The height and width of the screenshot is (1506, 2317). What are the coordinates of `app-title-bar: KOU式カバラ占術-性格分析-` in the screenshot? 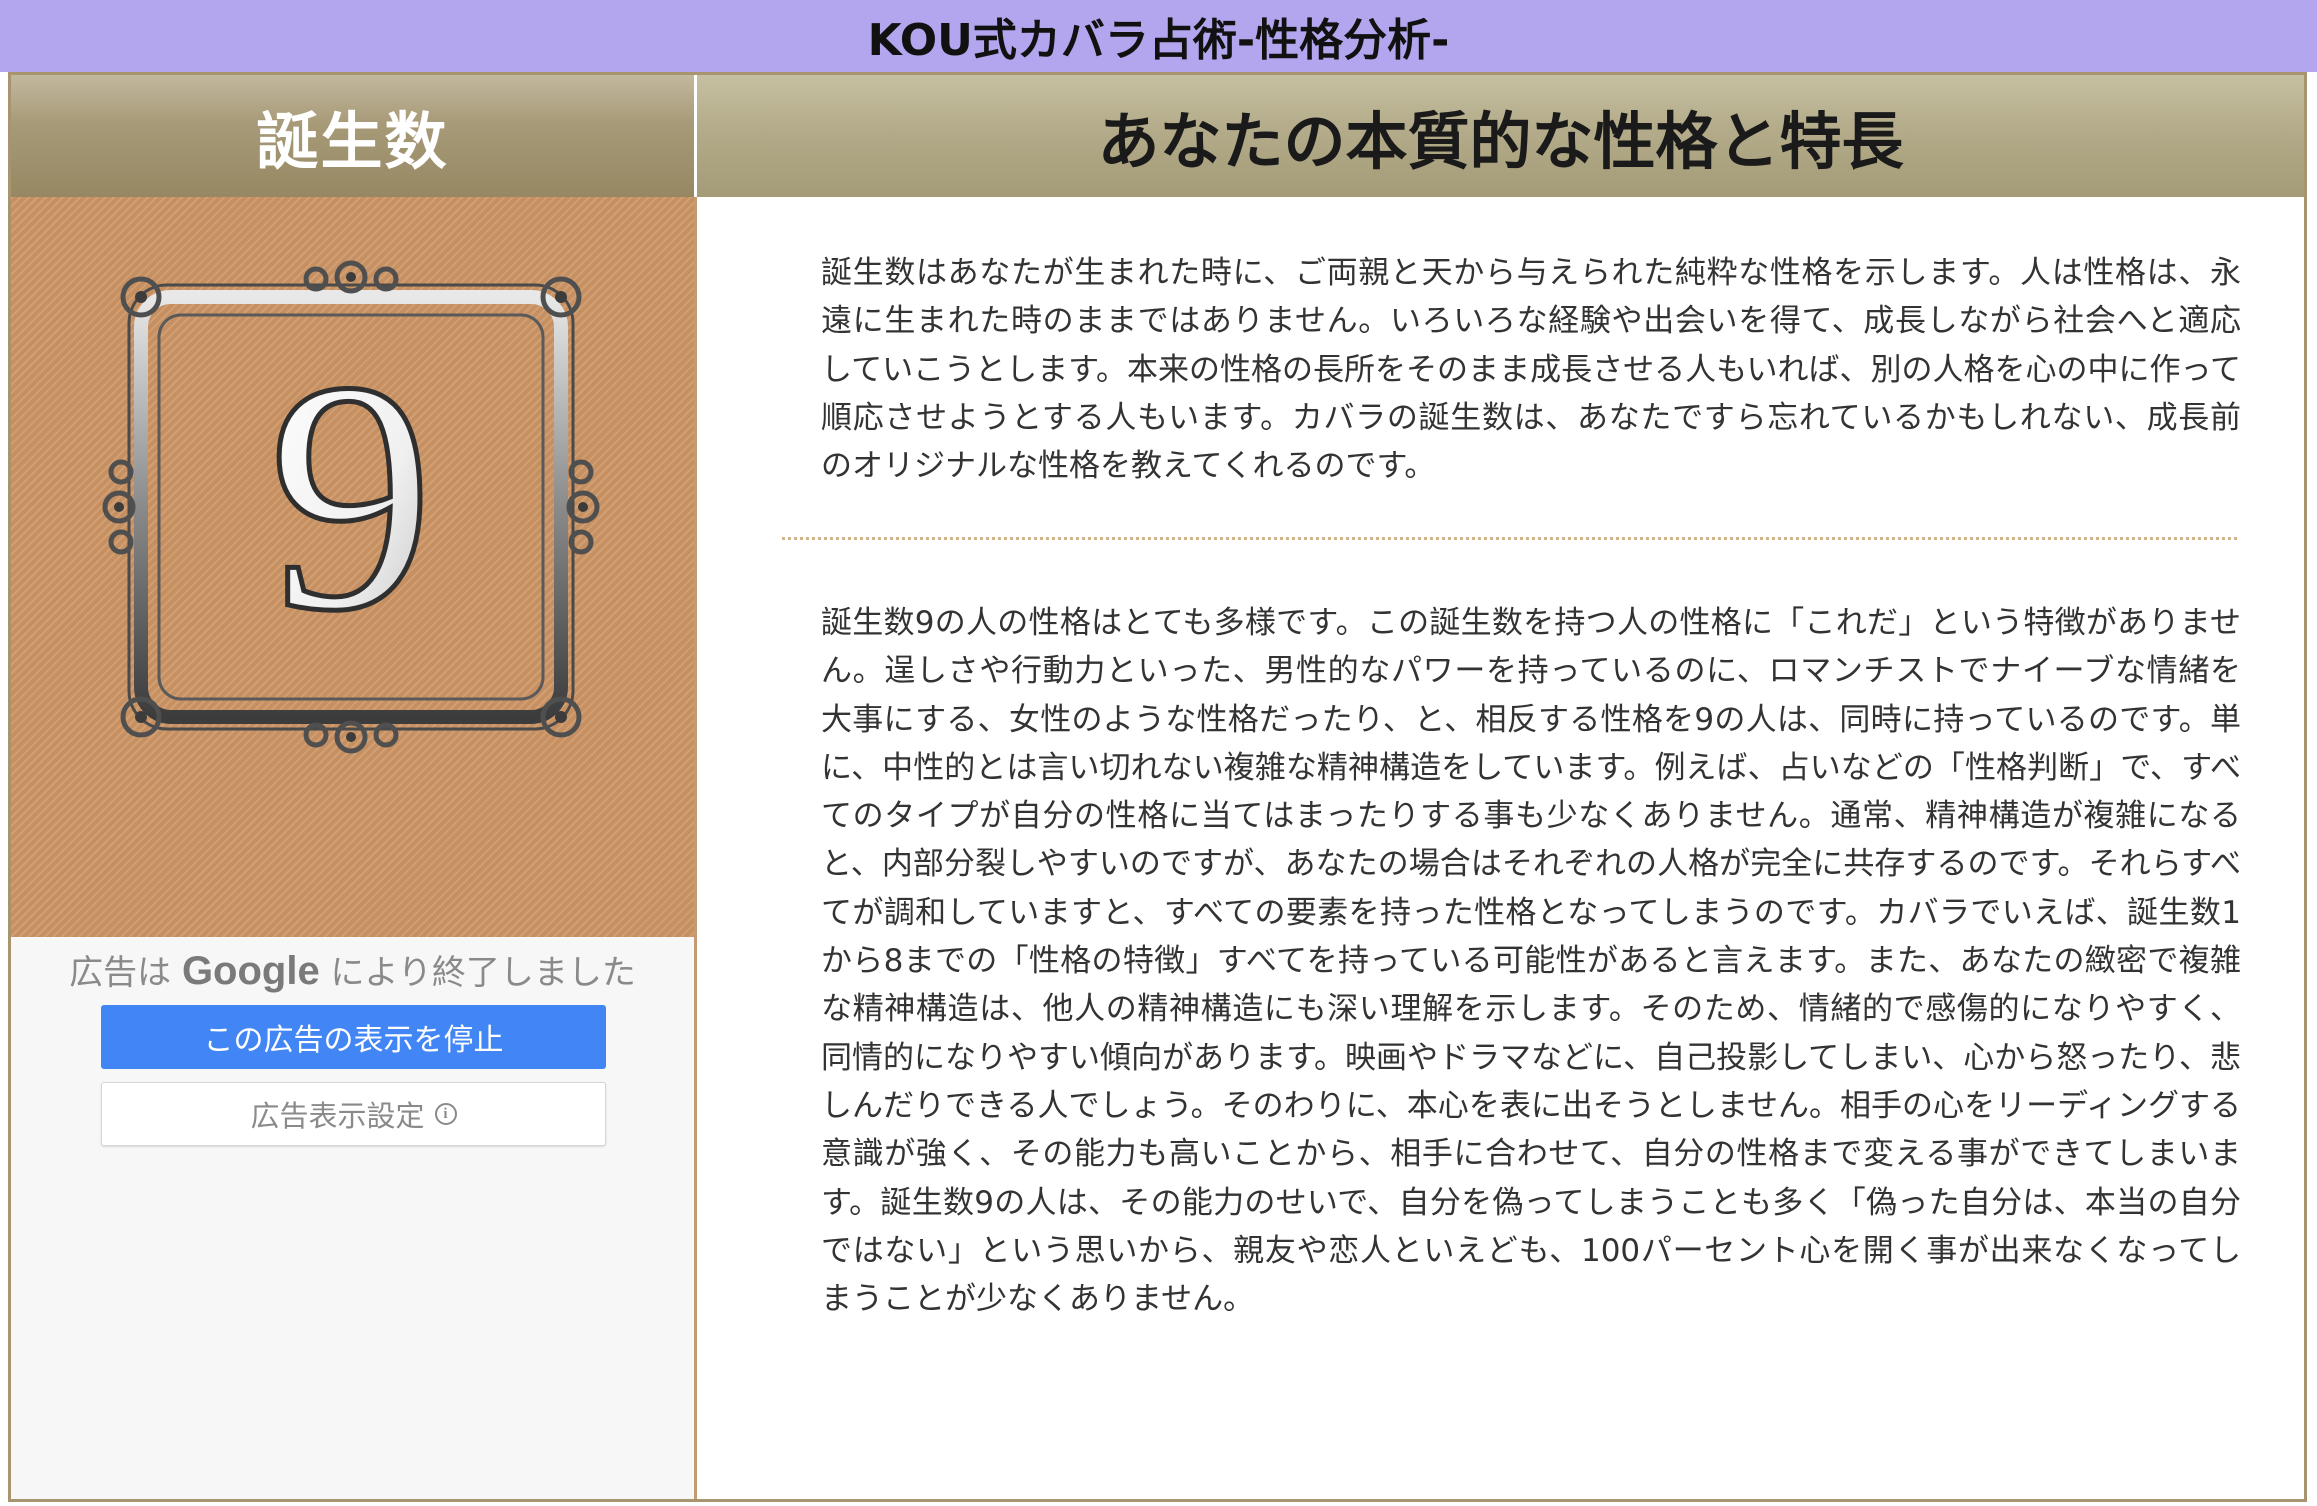 It's located at (1158, 36).